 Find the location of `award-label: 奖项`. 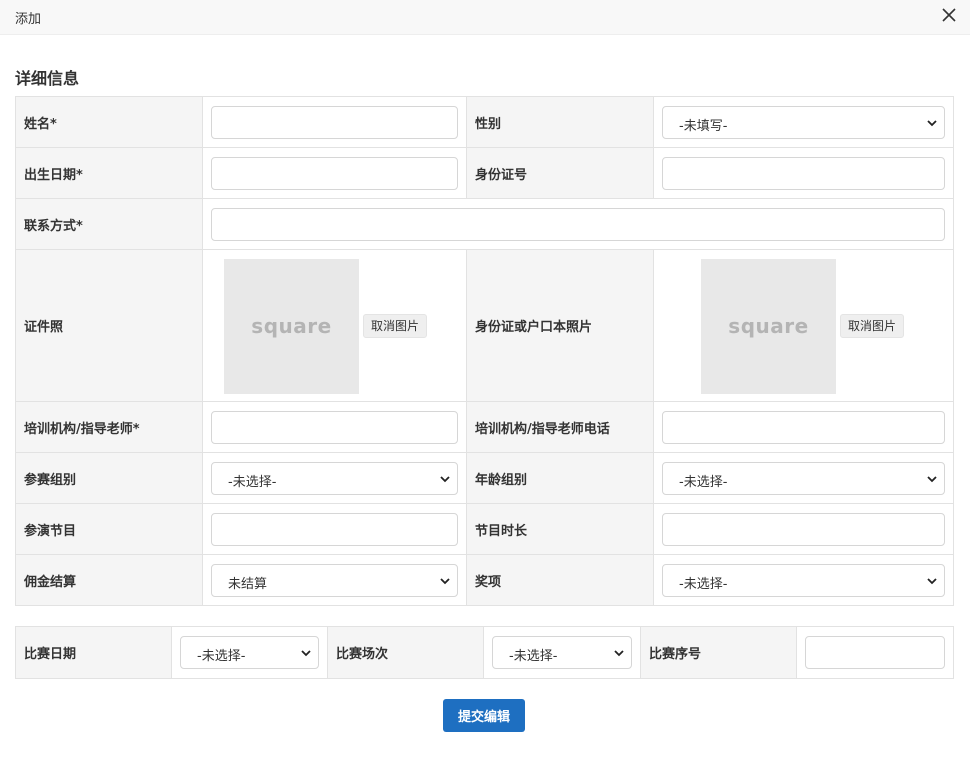

award-label: 奖项 is located at coordinates (560, 580).